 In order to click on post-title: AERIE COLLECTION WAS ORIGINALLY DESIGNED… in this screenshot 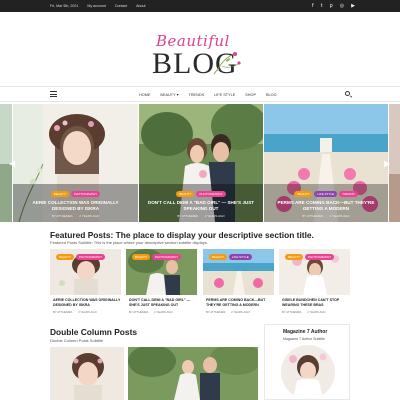, I will do `click(87, 303)`.